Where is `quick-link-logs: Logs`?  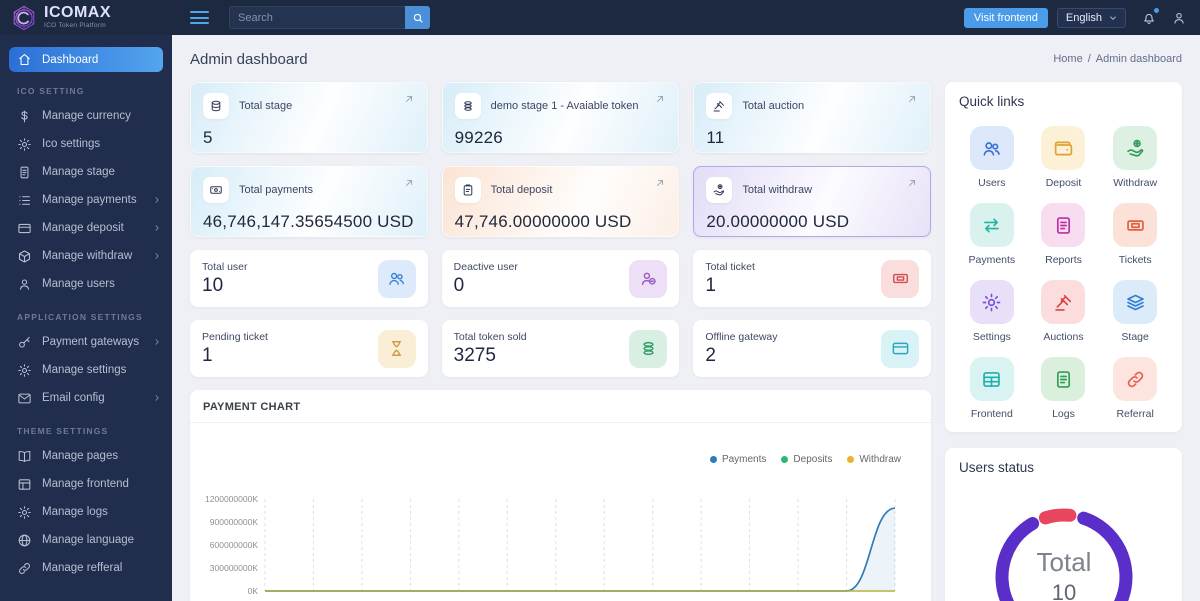
quick-link-logs: Logs is located at coordinates (1064, 388).